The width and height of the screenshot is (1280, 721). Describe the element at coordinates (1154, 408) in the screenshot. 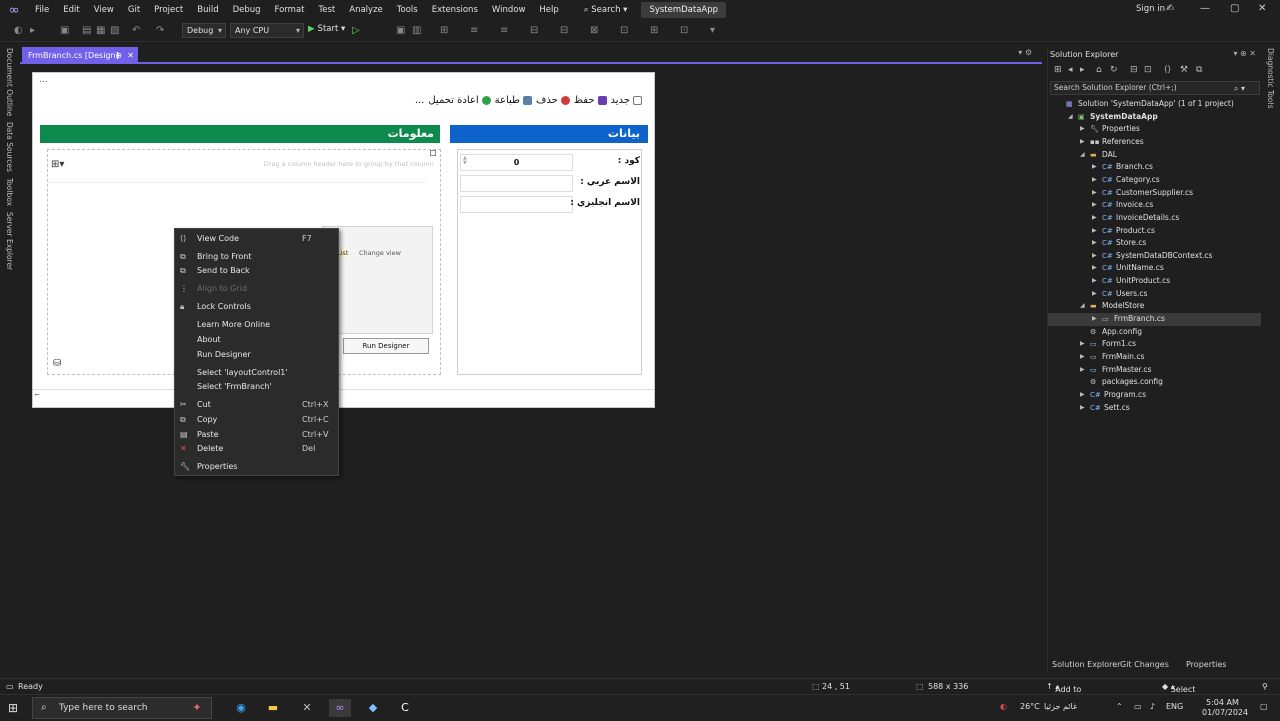

I see `tree-item: ▶ C# Sett.cs` at that location.